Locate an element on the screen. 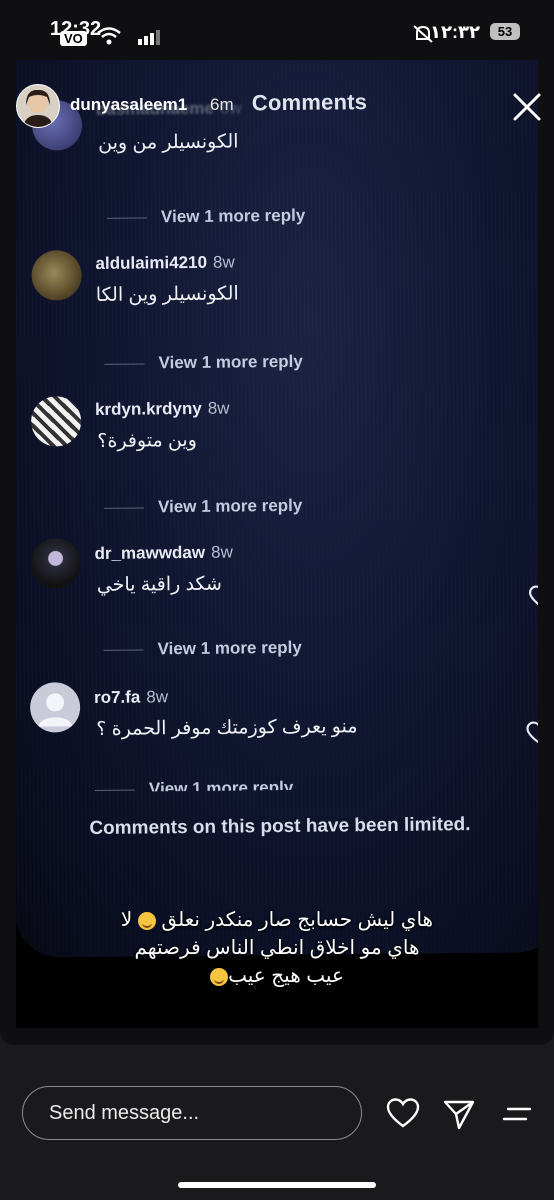 Image resolution: width=554 pixels, height=1200 pixels. story-progress-bar is located at coordinates (277, 62).